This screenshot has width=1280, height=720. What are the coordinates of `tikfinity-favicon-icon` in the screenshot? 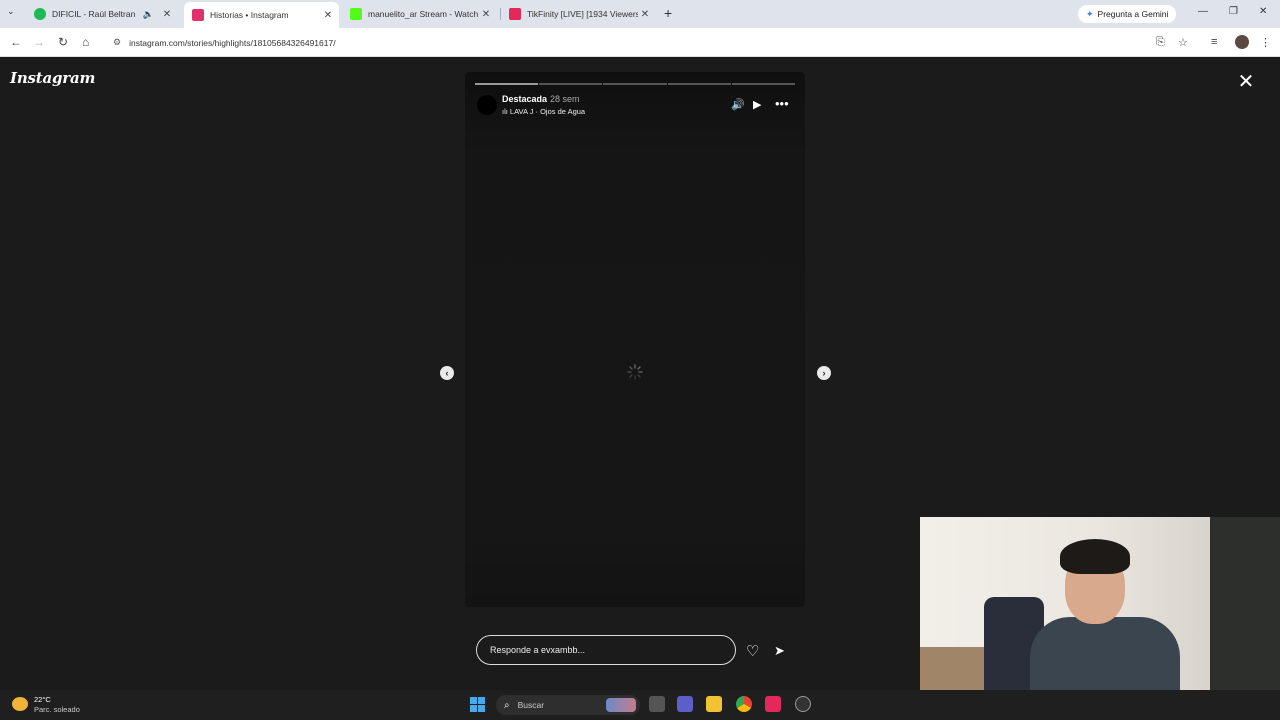 It's located at (515, 14).